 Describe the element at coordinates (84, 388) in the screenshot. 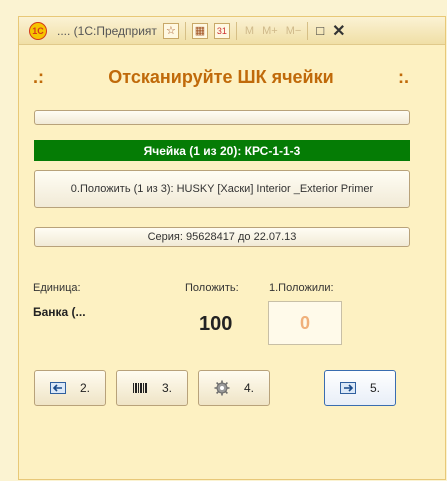

I see `back-button-label: 2.` at that location.